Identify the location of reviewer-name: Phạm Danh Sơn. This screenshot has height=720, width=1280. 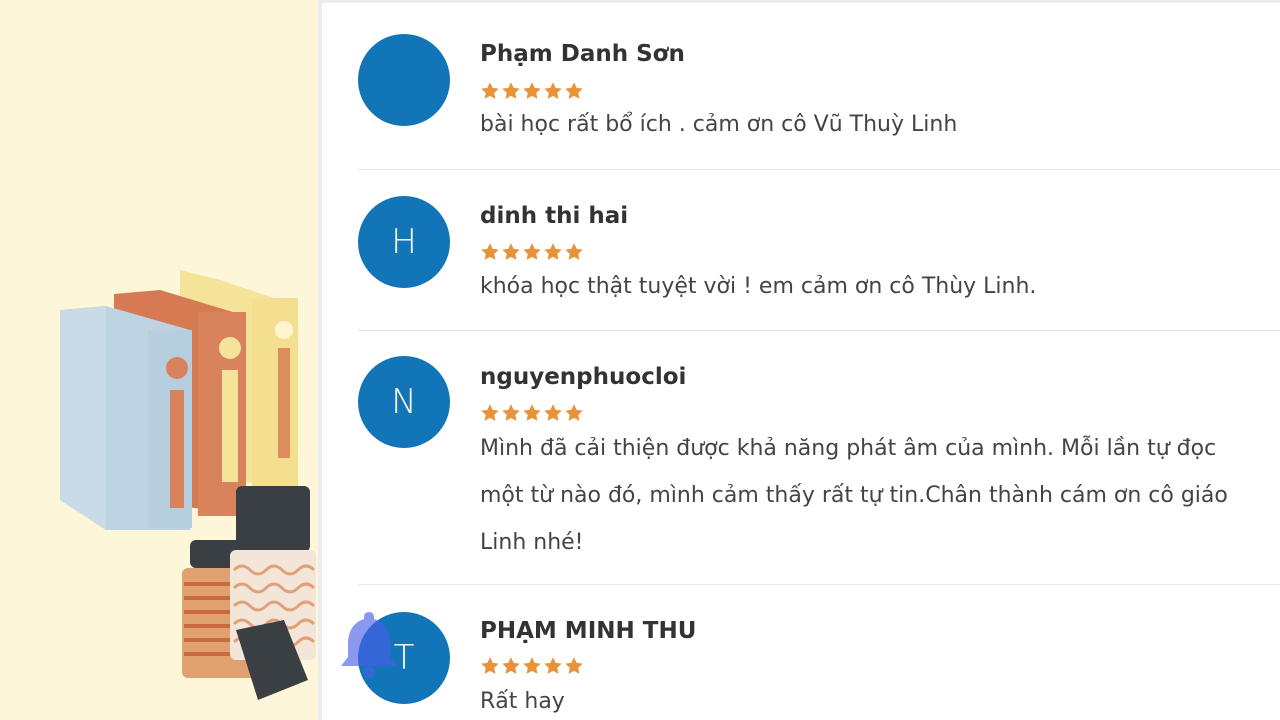
(582, 54).